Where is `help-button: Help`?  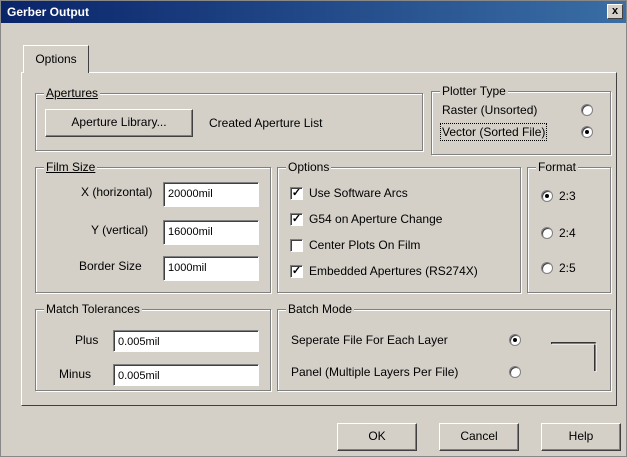 help-button: Help is located at coordinates (581, 437).